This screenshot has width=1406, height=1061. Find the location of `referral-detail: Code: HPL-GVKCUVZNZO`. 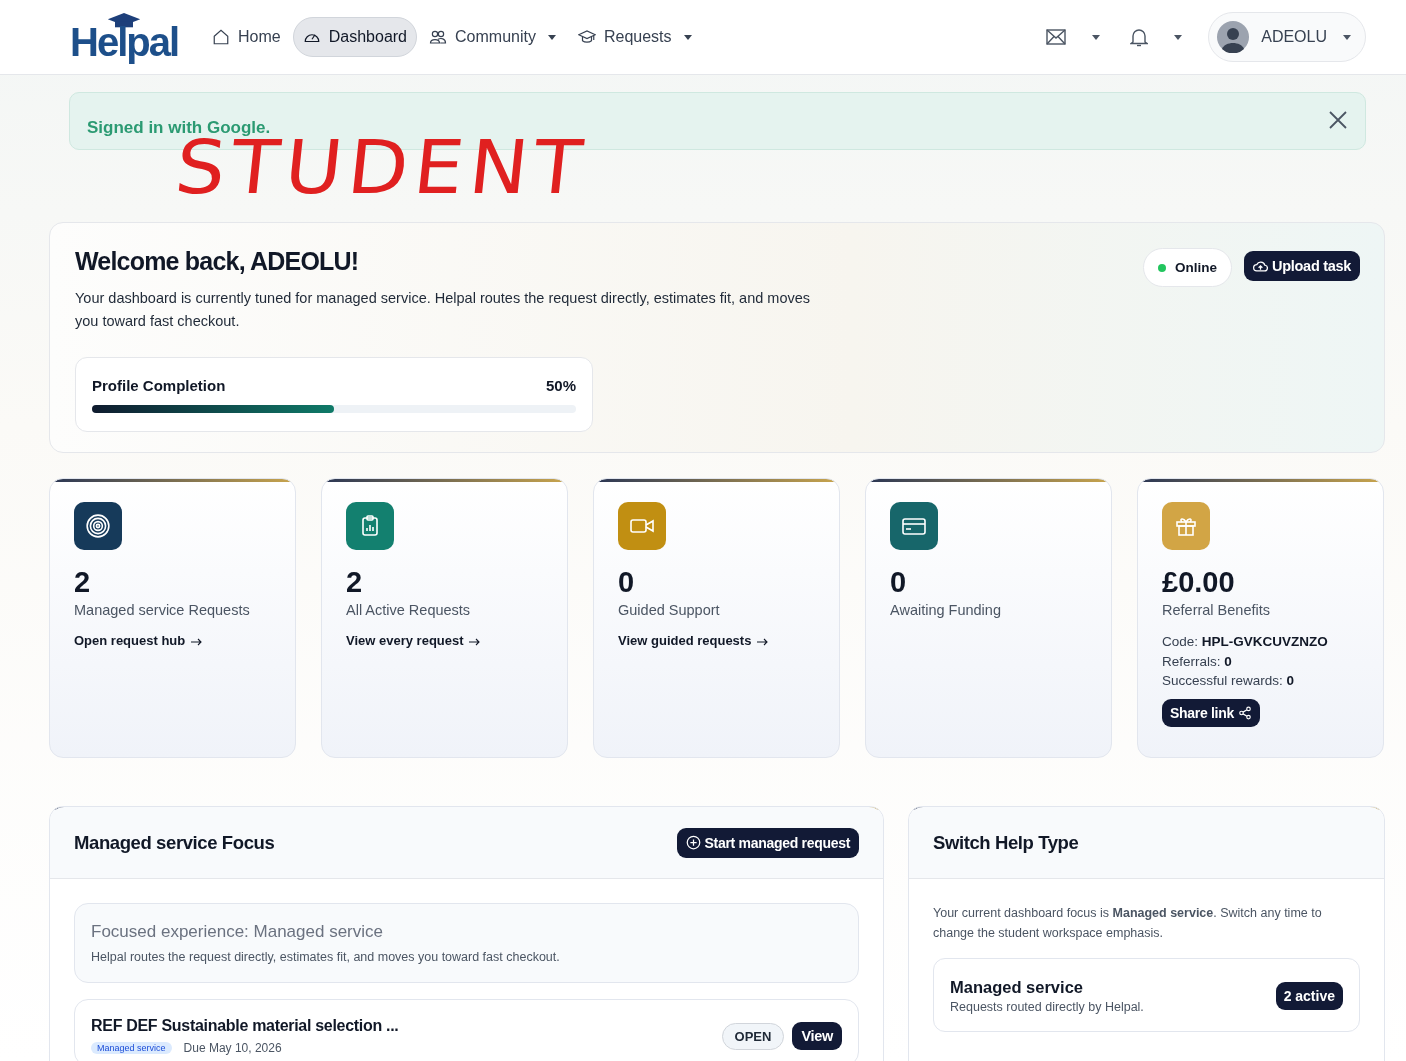

referral-detail: Code: HPL-GVKCUVZNZO is located at coordinates (1245, 642).